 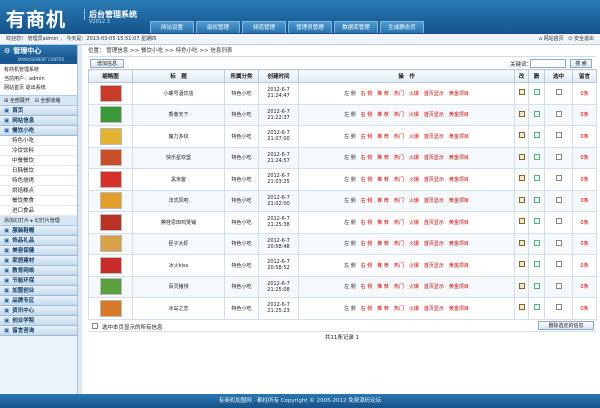 What do you see at coordinates (402, 27) in the screenshot?
I see `nav-static: 生成静态页` at bounding box center [402, 27].